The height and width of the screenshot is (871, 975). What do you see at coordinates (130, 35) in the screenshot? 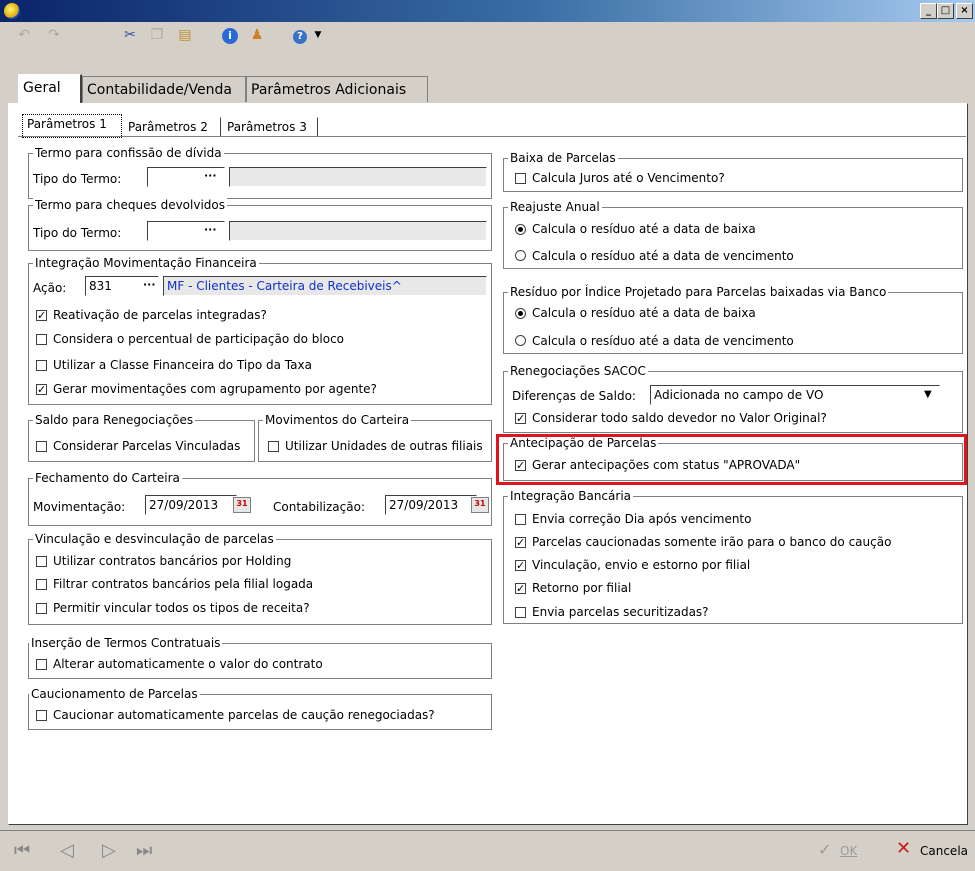
I see `cut-icon: ✂` at bounding box center [130, 35].